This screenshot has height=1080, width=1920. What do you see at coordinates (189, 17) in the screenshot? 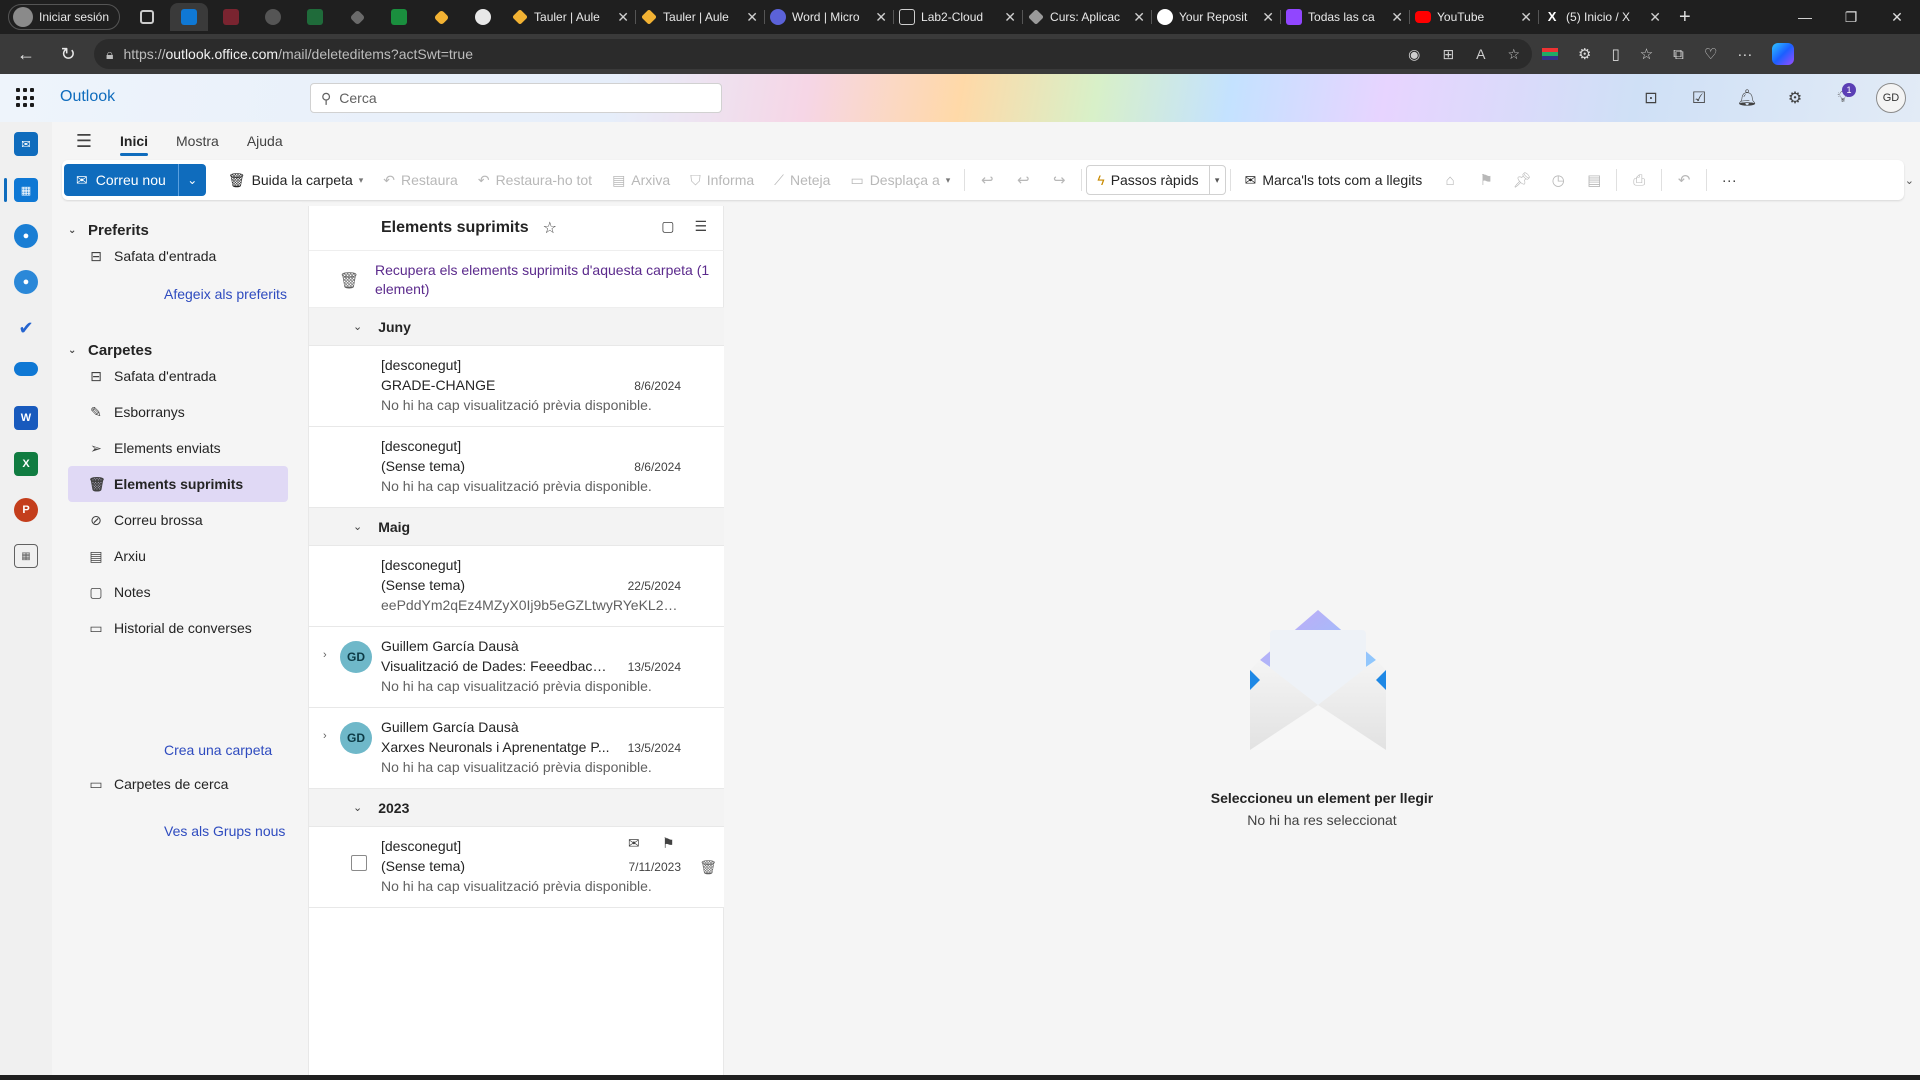
I see `pinned-tab-outlook` at bounding box center [189, 17].